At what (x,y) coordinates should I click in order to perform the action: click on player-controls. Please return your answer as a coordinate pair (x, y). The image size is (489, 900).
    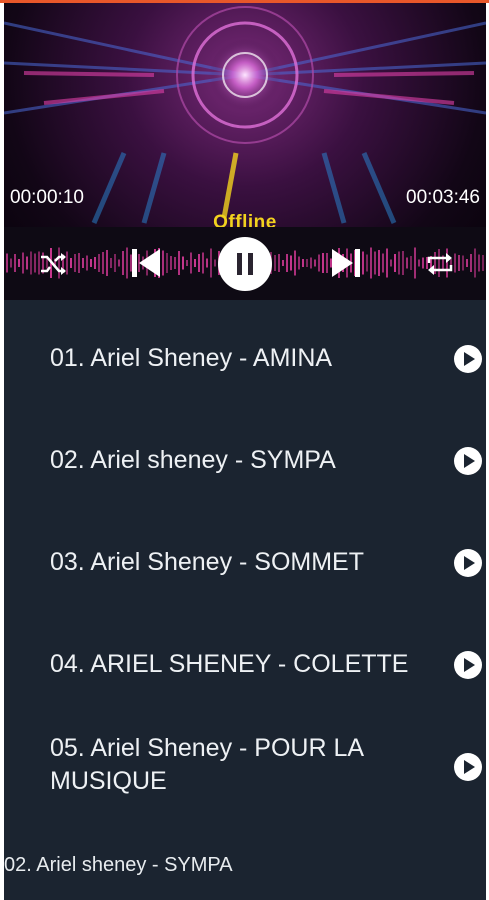
    Looking at the image, I should click on (245, 263).